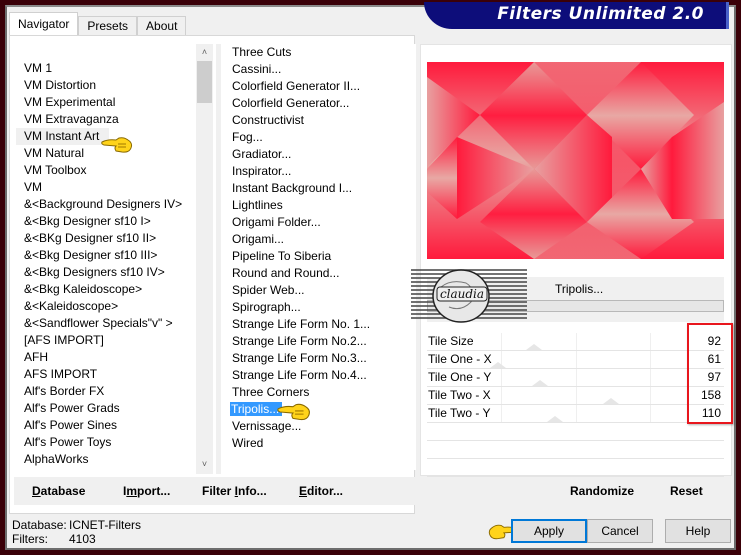  What do you see at coordinates (104, 68) in the screenshot?
I see `category-item: VM 1` at bounding box center [104, 68].